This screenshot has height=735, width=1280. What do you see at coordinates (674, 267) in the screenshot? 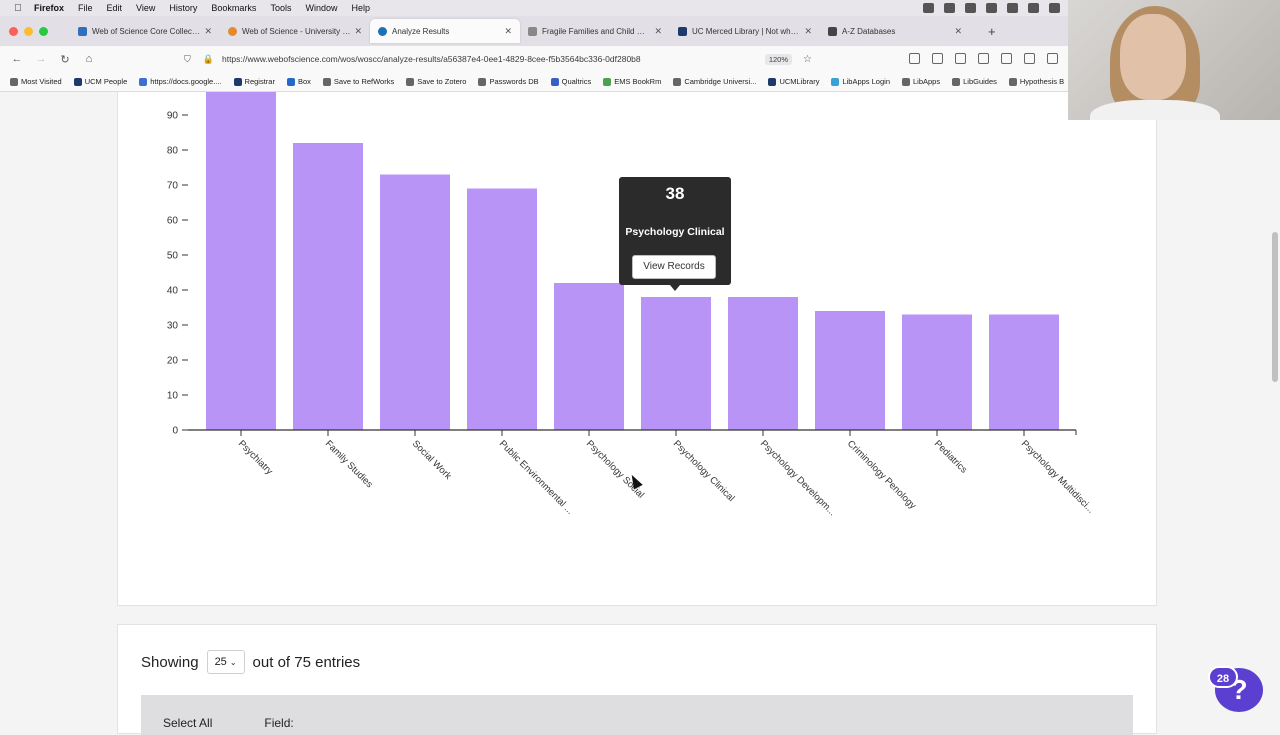
I see `view-records-button: View Records` at bounding box center [674, 267].